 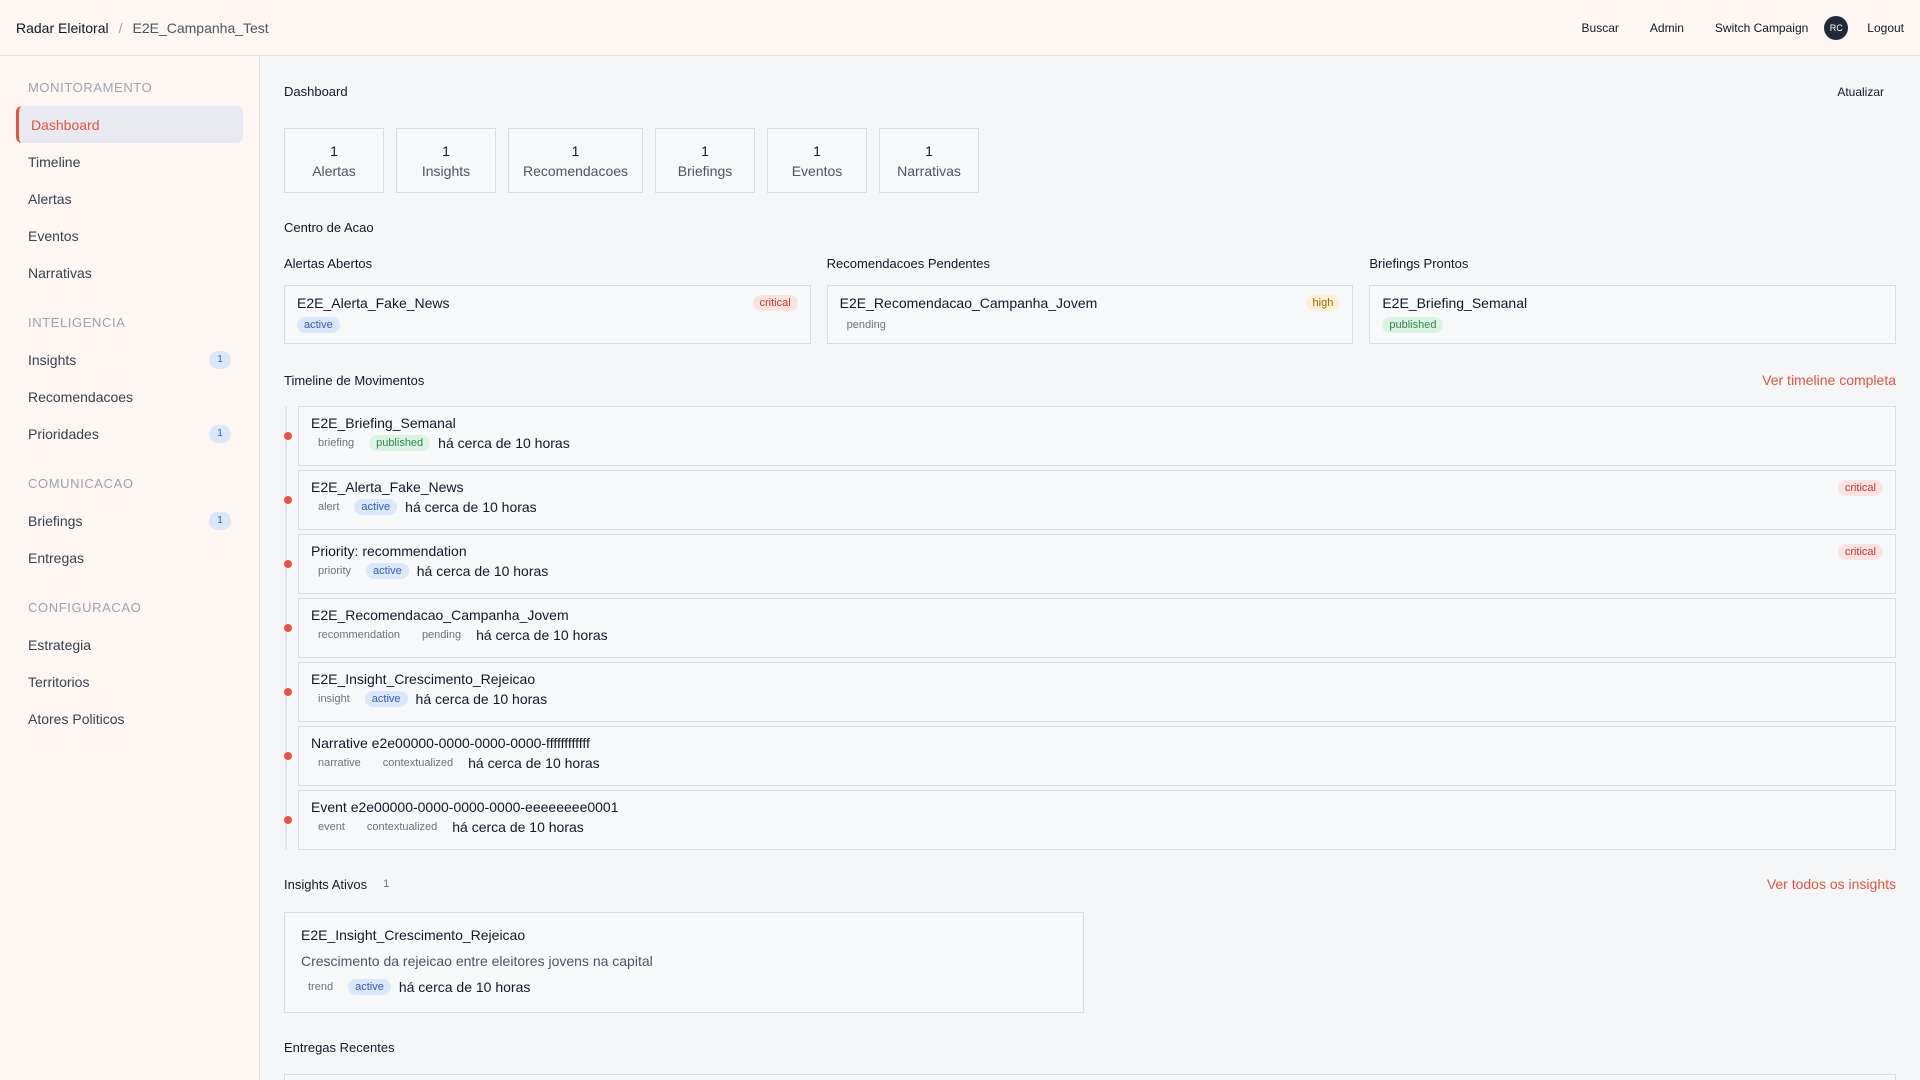 I want to click on sidebar-item-insights: Insights 1, so click(x=129, y=359).